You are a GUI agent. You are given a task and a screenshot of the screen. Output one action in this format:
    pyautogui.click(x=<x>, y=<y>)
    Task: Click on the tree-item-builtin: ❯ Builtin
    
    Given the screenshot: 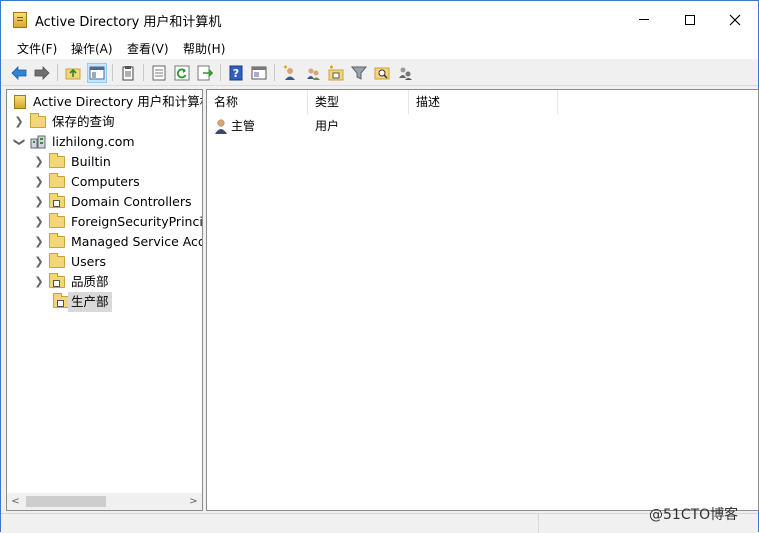 What is the action you would take?
    pyautogui.click(x=104, y=162)
    